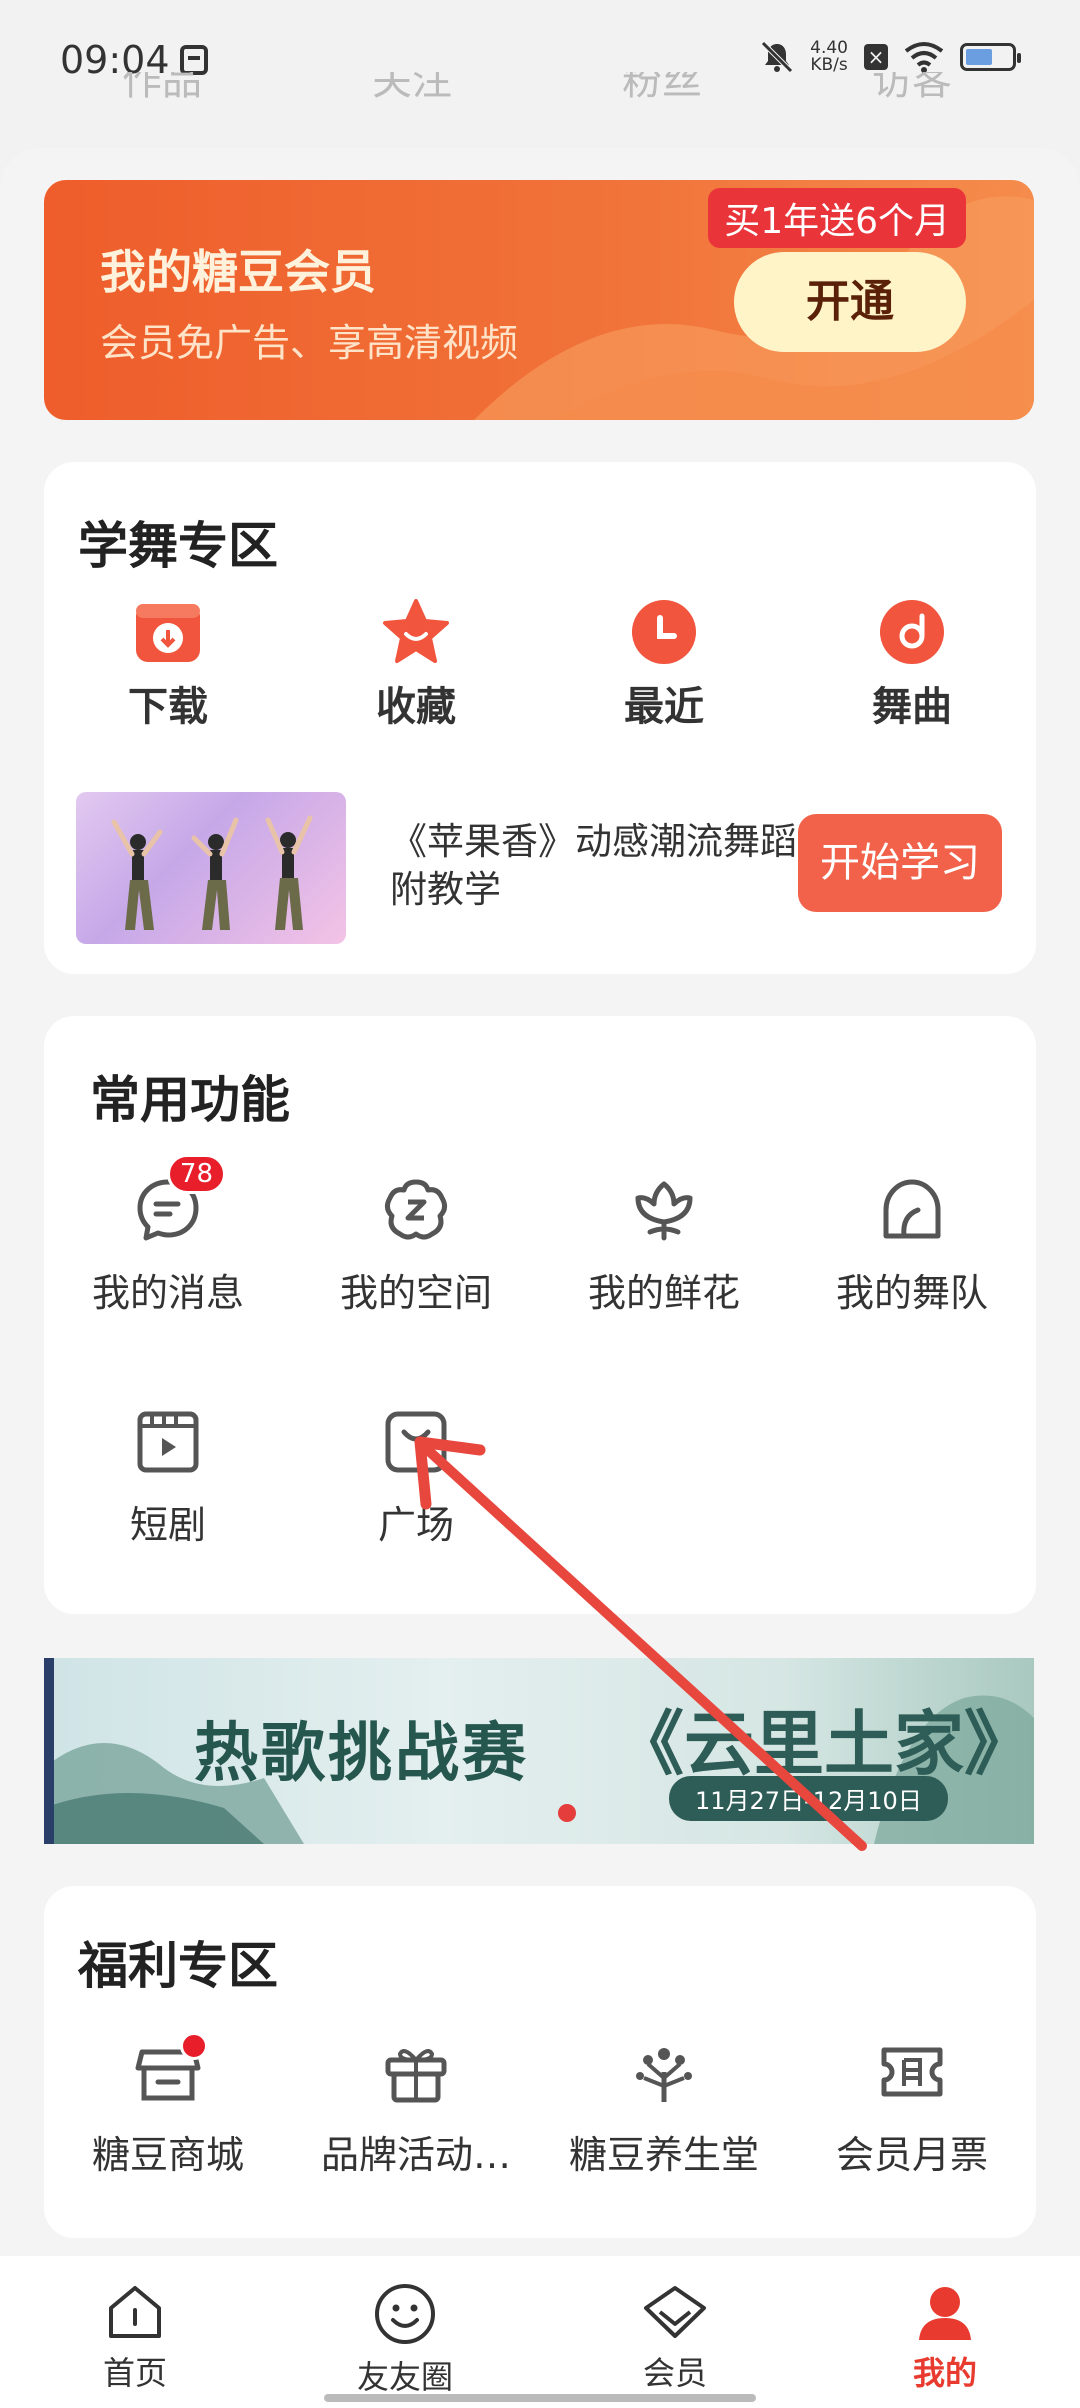  I want to click on tab-label: 我的, so click(944, 2373).